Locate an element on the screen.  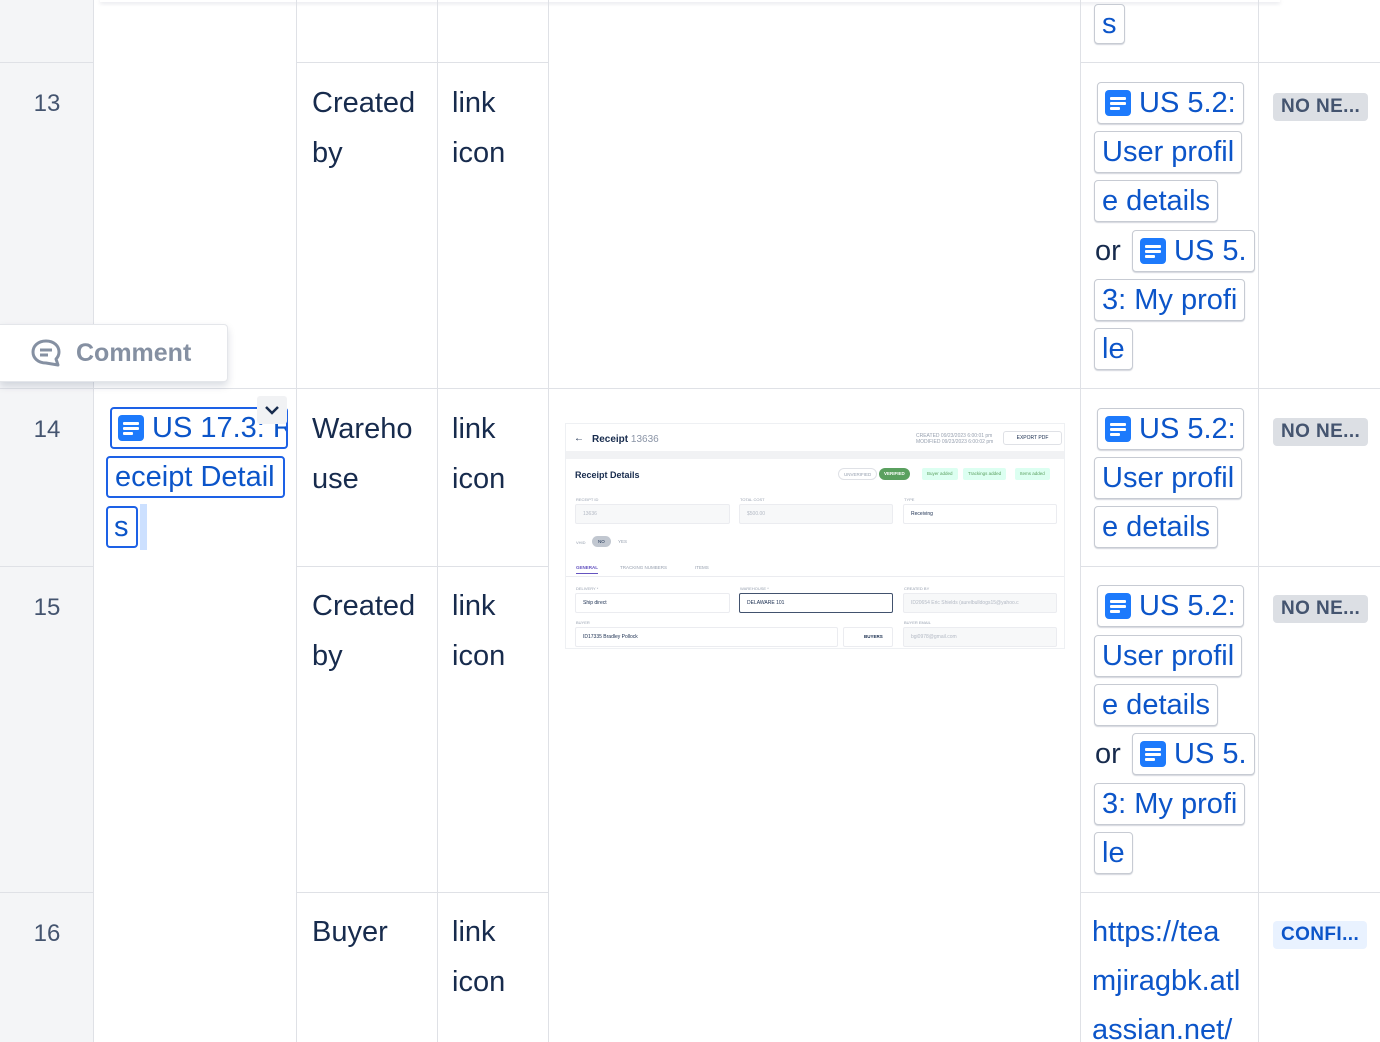
field-name-cell: Wareho use is located at coordinates (367, 454).